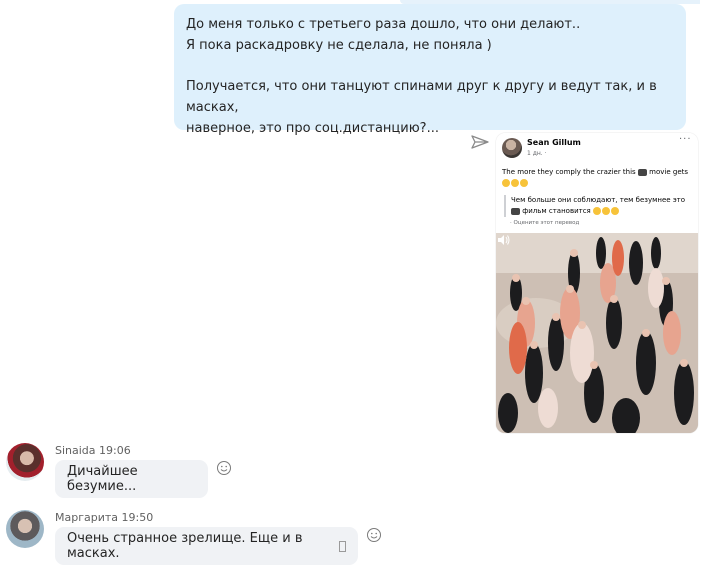  Describe the element at coordinates (75, 450) in the screenshot. I see `sender-name: Sinaida` at that location.